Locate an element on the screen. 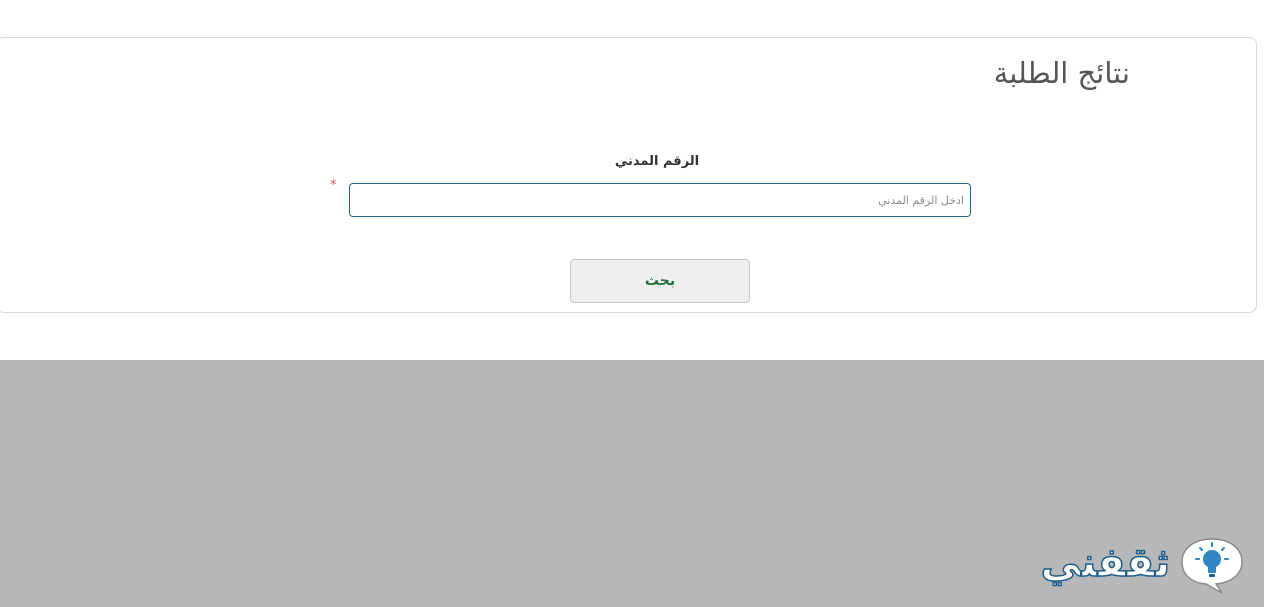  civil-id-input is located at coordinates (660, 200).